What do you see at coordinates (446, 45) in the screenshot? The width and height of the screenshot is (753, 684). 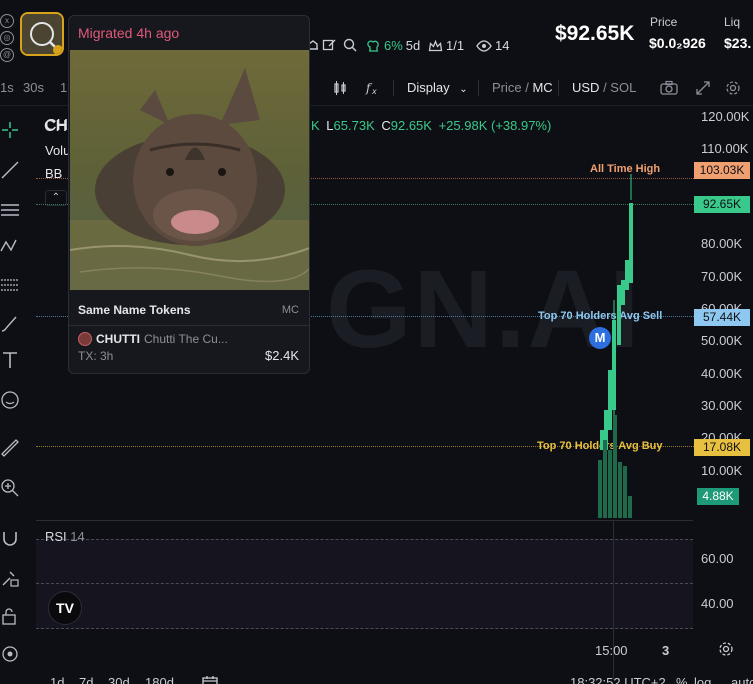 I see `top-holder-stat: 1/1` at bounding box center [446, 45].